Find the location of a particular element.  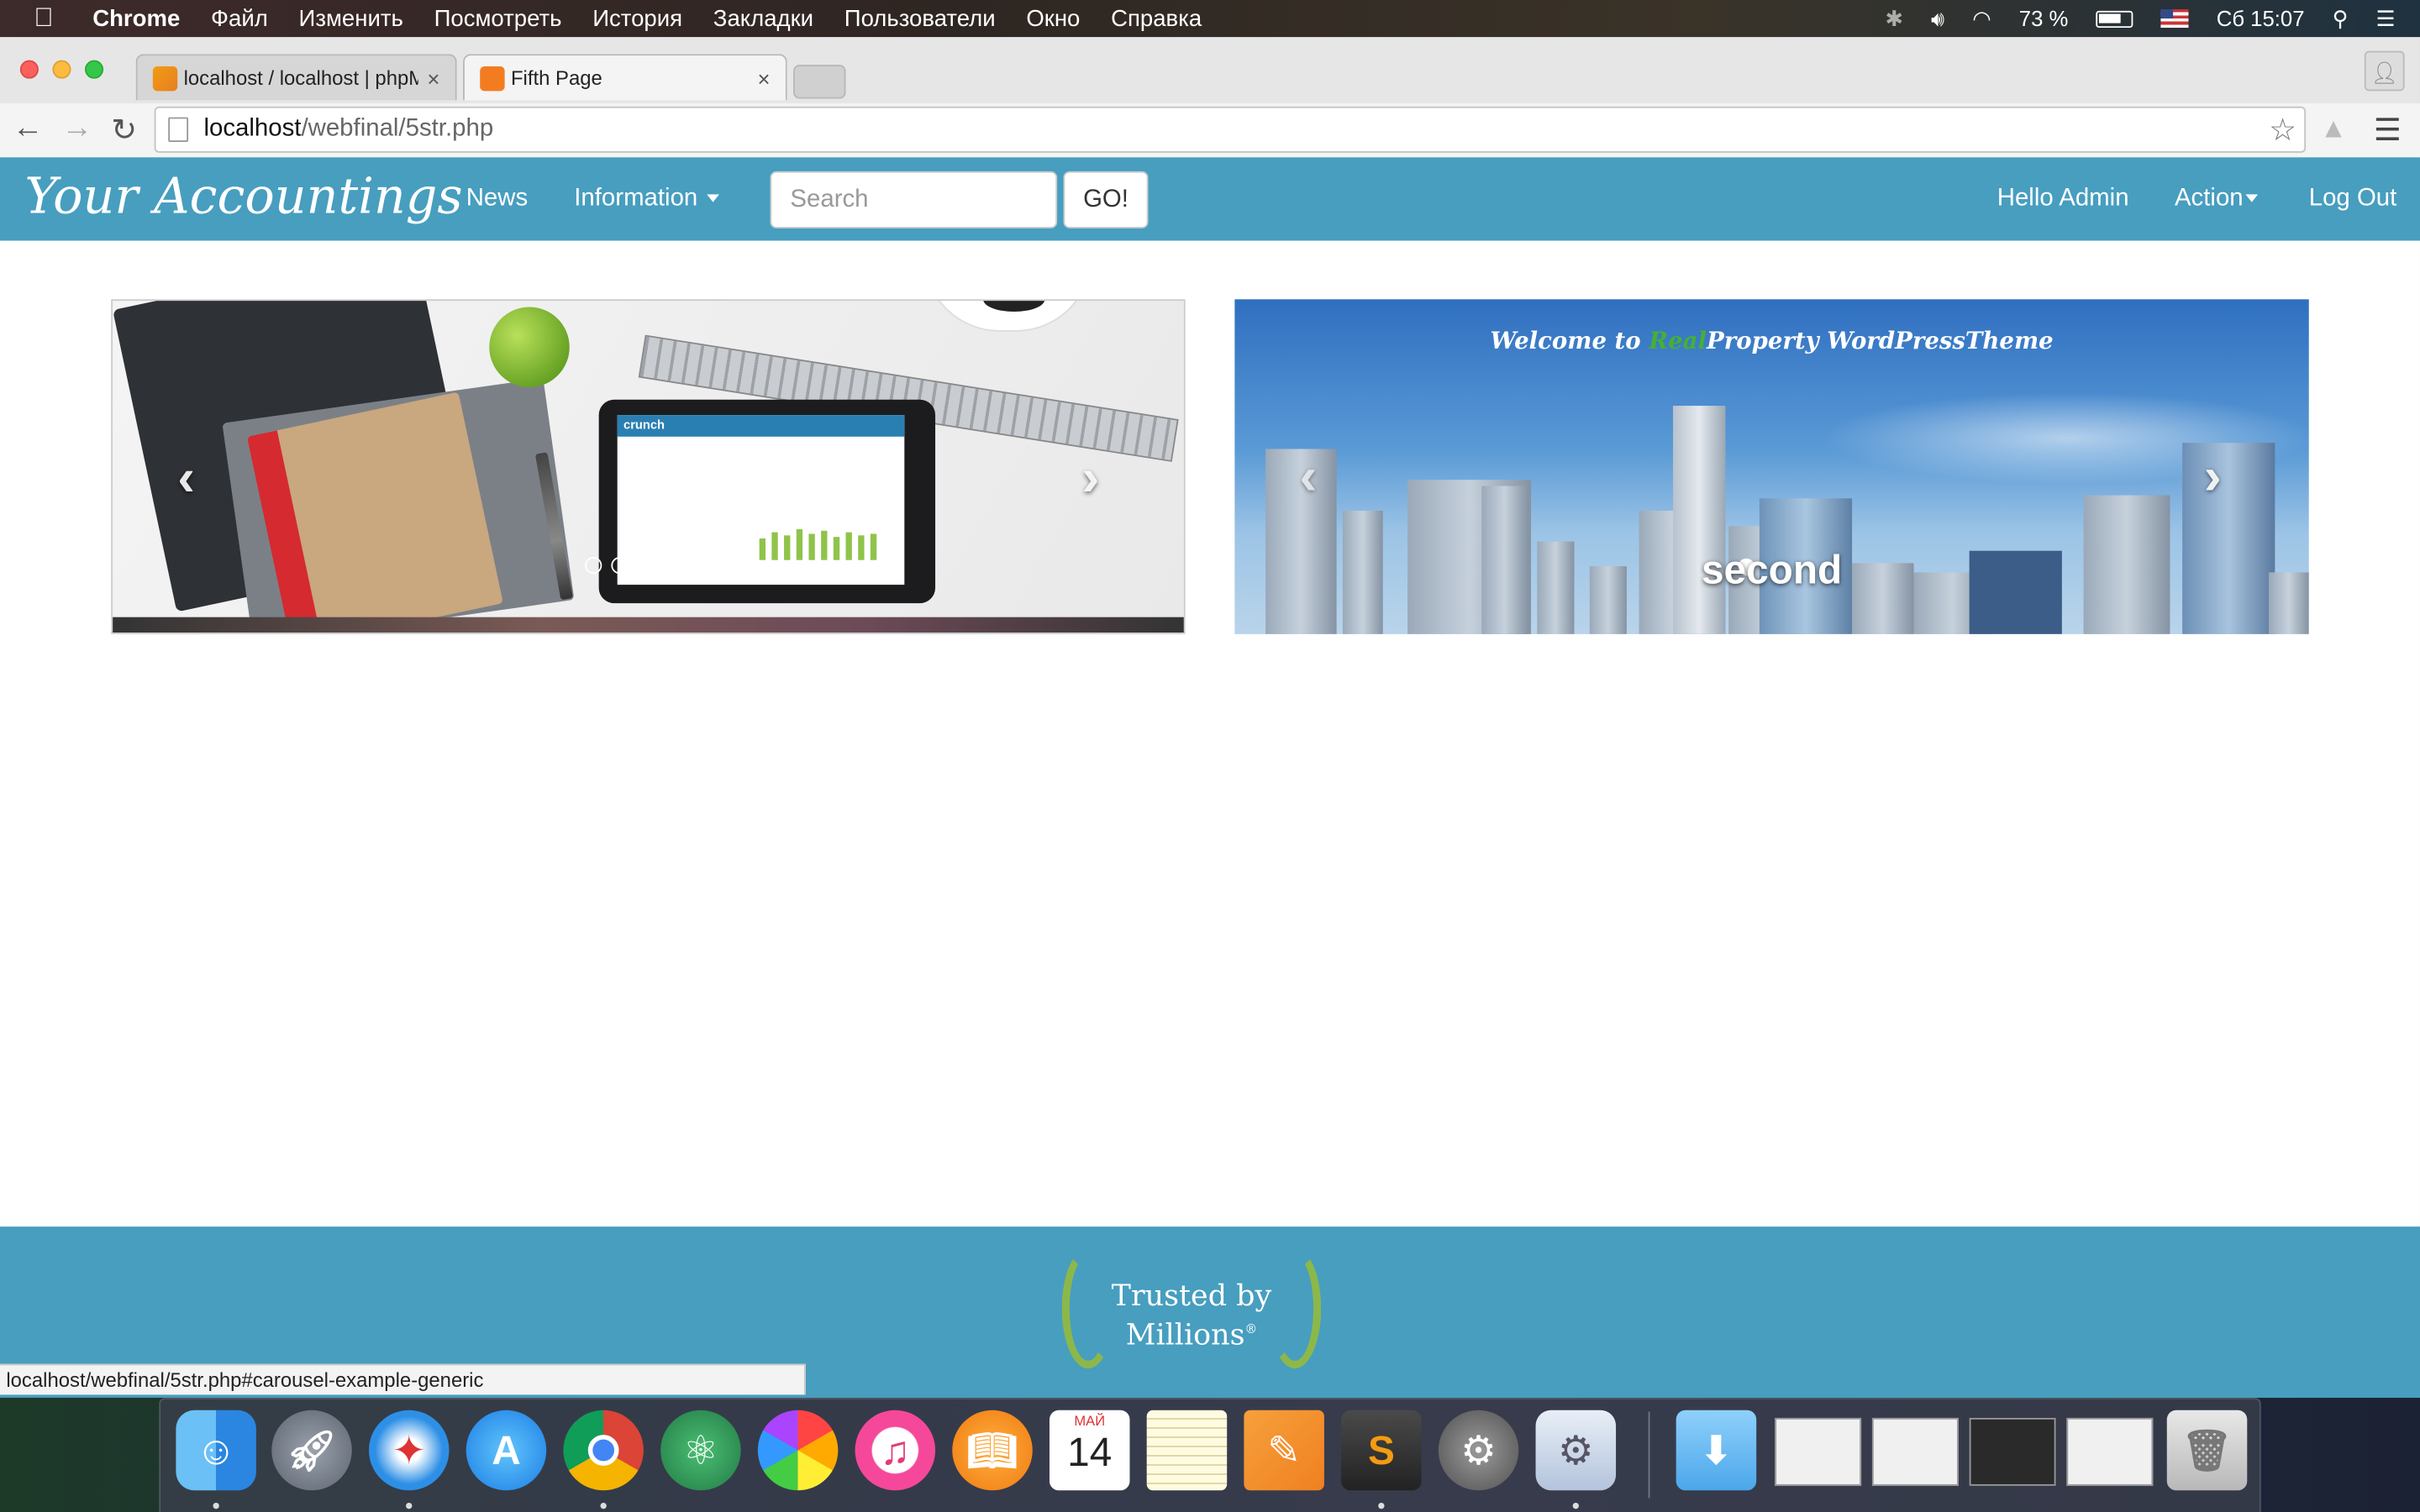

search-input: Search is located at coordinates (914, 199).